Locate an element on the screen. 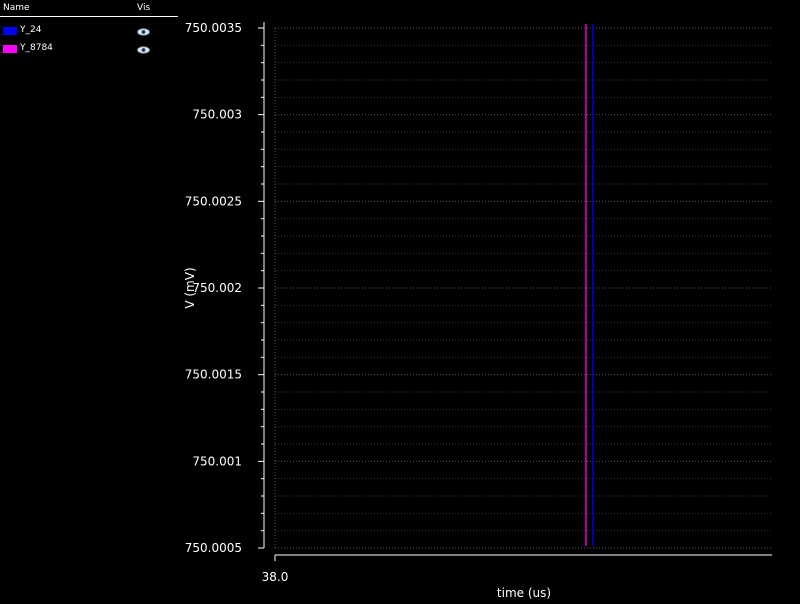 This screenshot has width=800, height=604. x-tick-label: 38.0 is located at coordinates (275, 577).